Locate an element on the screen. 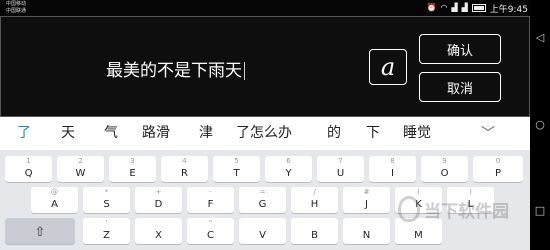 This screenshot has width=550, height=250. key-label: Y is located at coordinates (288, 173).